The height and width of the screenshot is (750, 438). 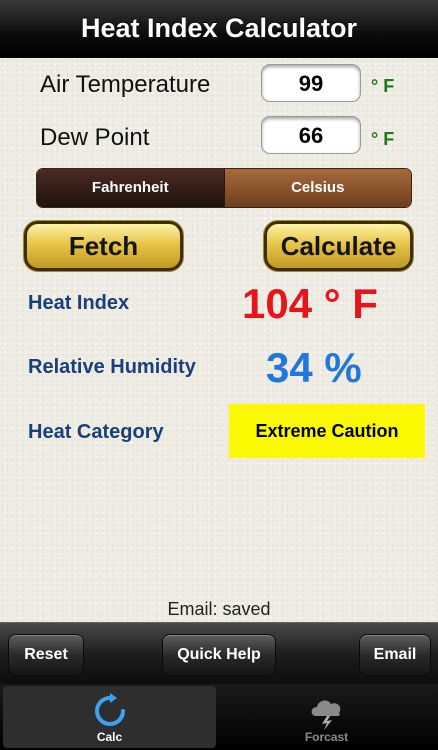 I want to click on title-bar: Heat Index Calculator, so click(x=219, y=29).